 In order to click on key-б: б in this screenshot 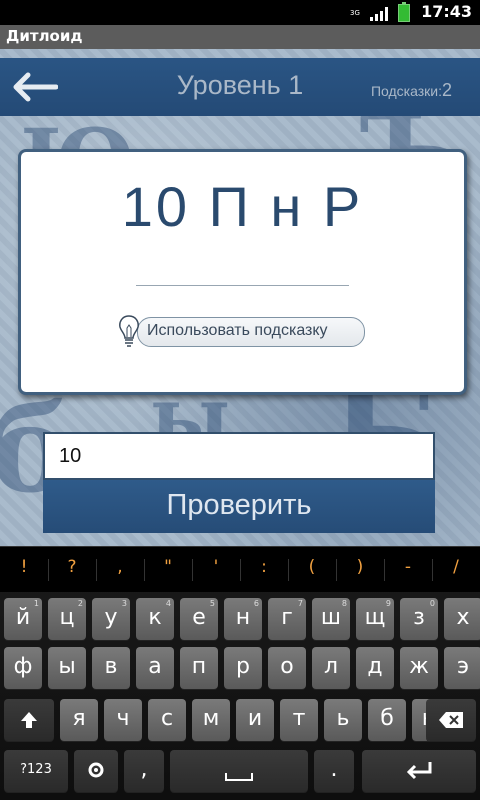, I will do `click(387, 720)`.